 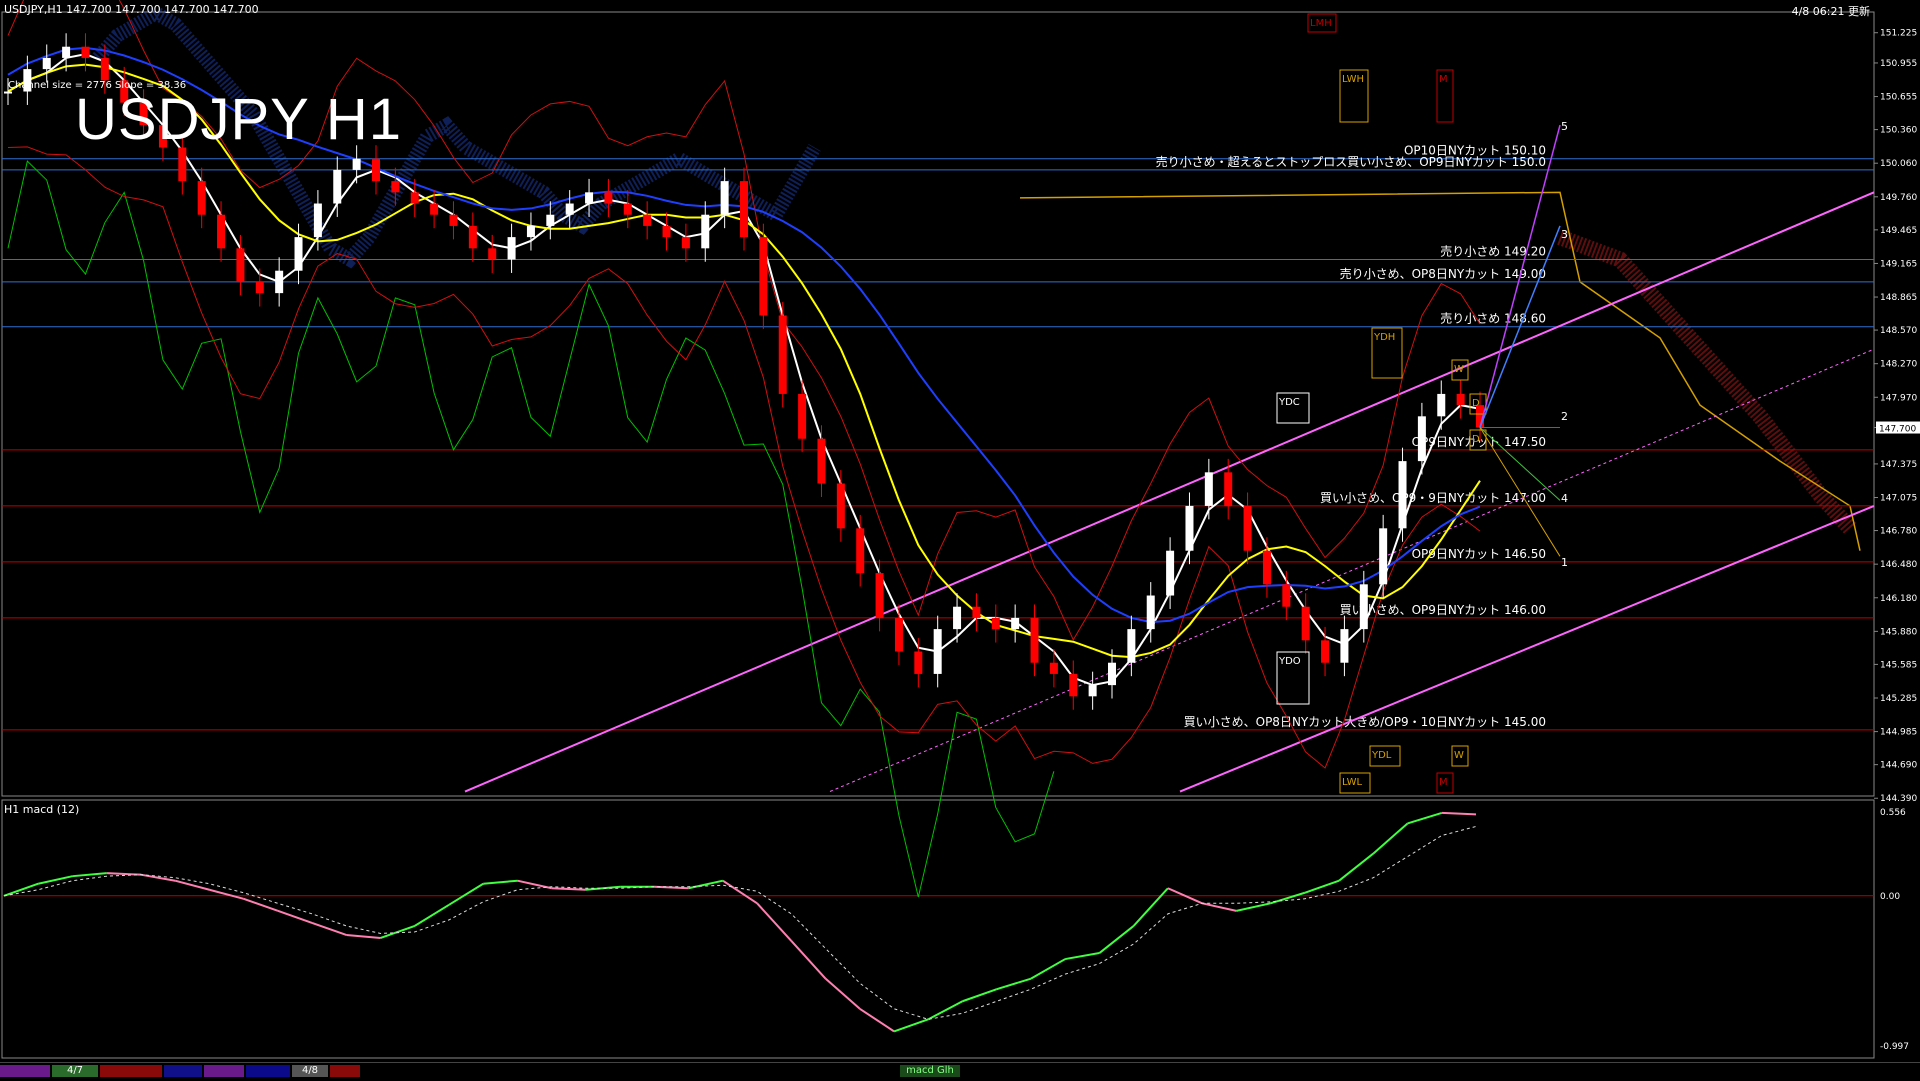 What do you see at coordinates (1443, 79) in the screenshot?
I see `level-box-label-2: M` at bounding box center [1443, 79].